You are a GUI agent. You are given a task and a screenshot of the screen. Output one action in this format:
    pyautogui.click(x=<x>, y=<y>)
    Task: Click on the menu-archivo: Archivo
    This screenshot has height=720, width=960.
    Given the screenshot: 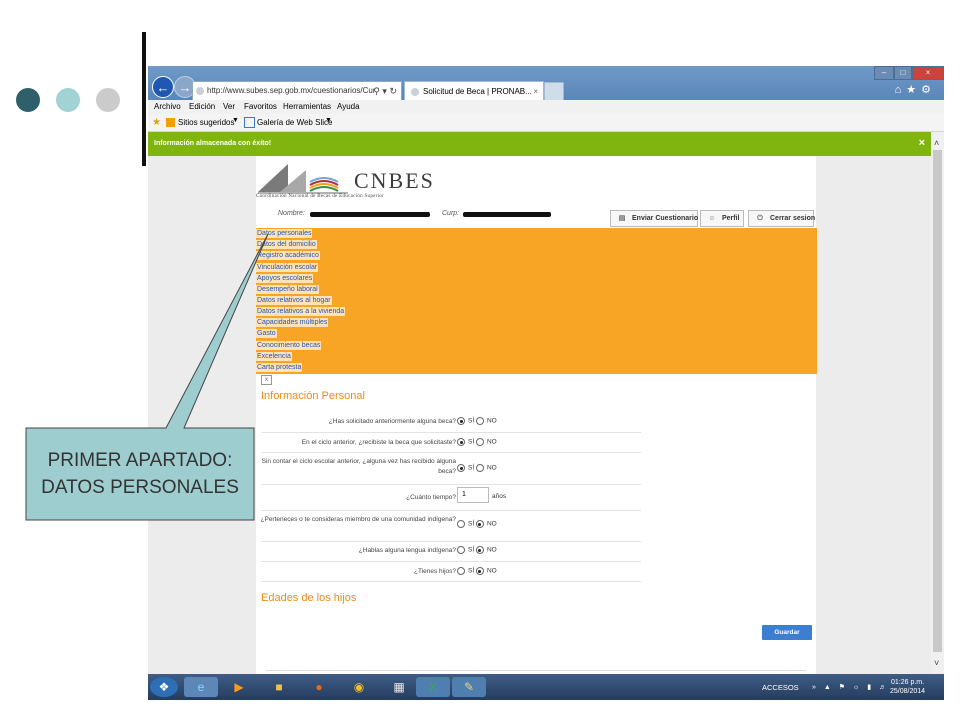 What is the action you would take?
    pyautogui.click(x=167, y=106)
    